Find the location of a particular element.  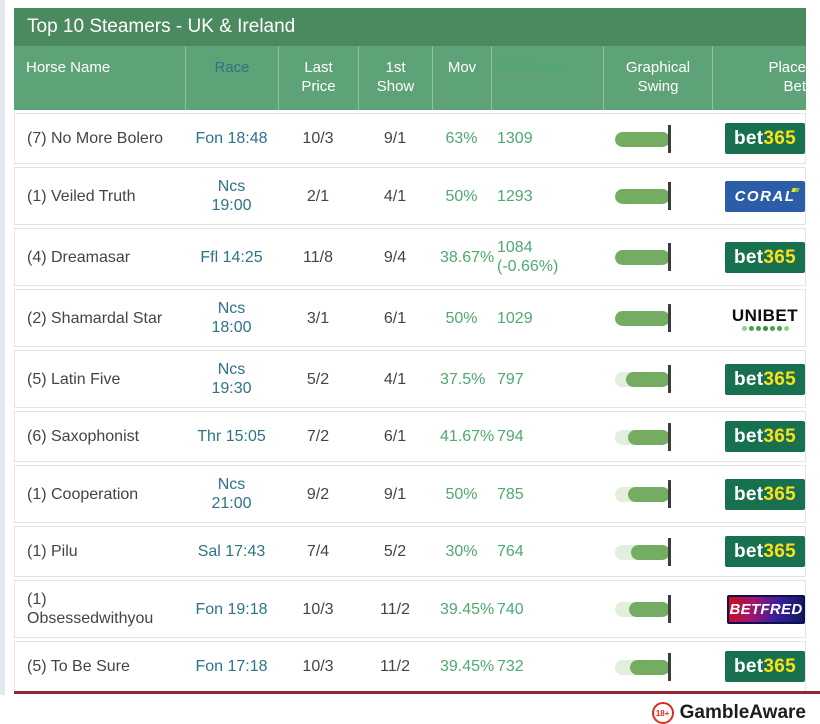

header-atr-index: ATR Index is located at coordinates (547, 78).